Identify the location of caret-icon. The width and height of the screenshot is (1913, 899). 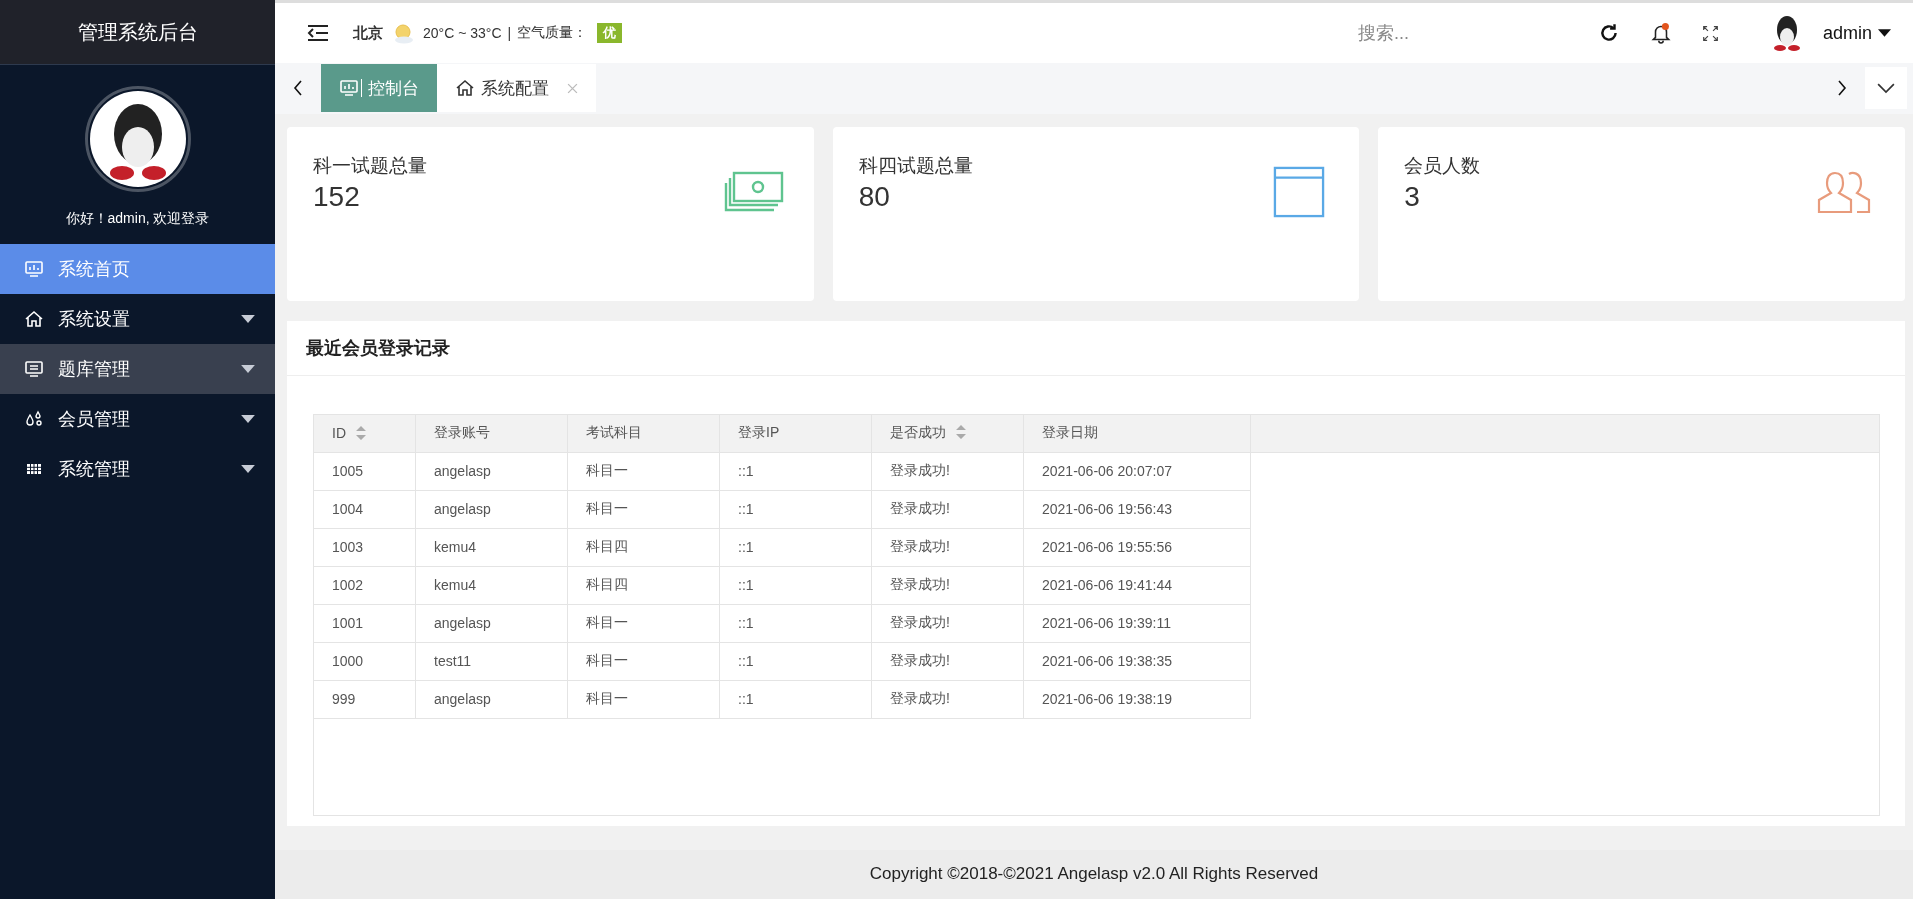
(1884, 33).